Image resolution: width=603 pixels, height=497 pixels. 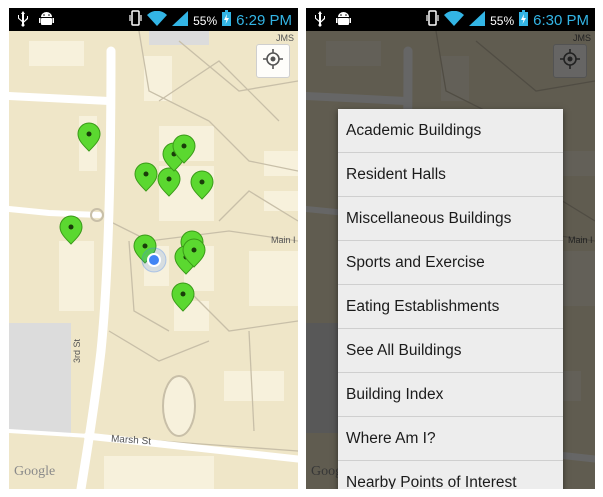 I want to click on menu-item-nearby-points-of-interest: Nearby Points of Interest, so click(x=450, y=475).